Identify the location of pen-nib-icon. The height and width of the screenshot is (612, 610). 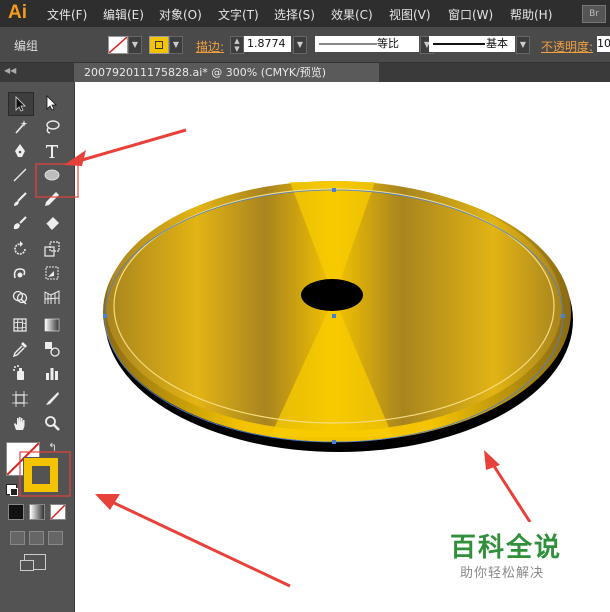
(20, 150).